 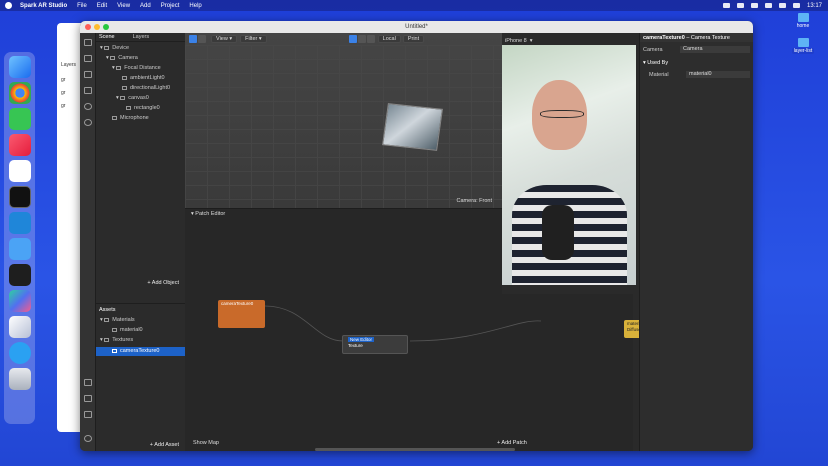 I want to click on trash-icon, so click(x=19, y=379).